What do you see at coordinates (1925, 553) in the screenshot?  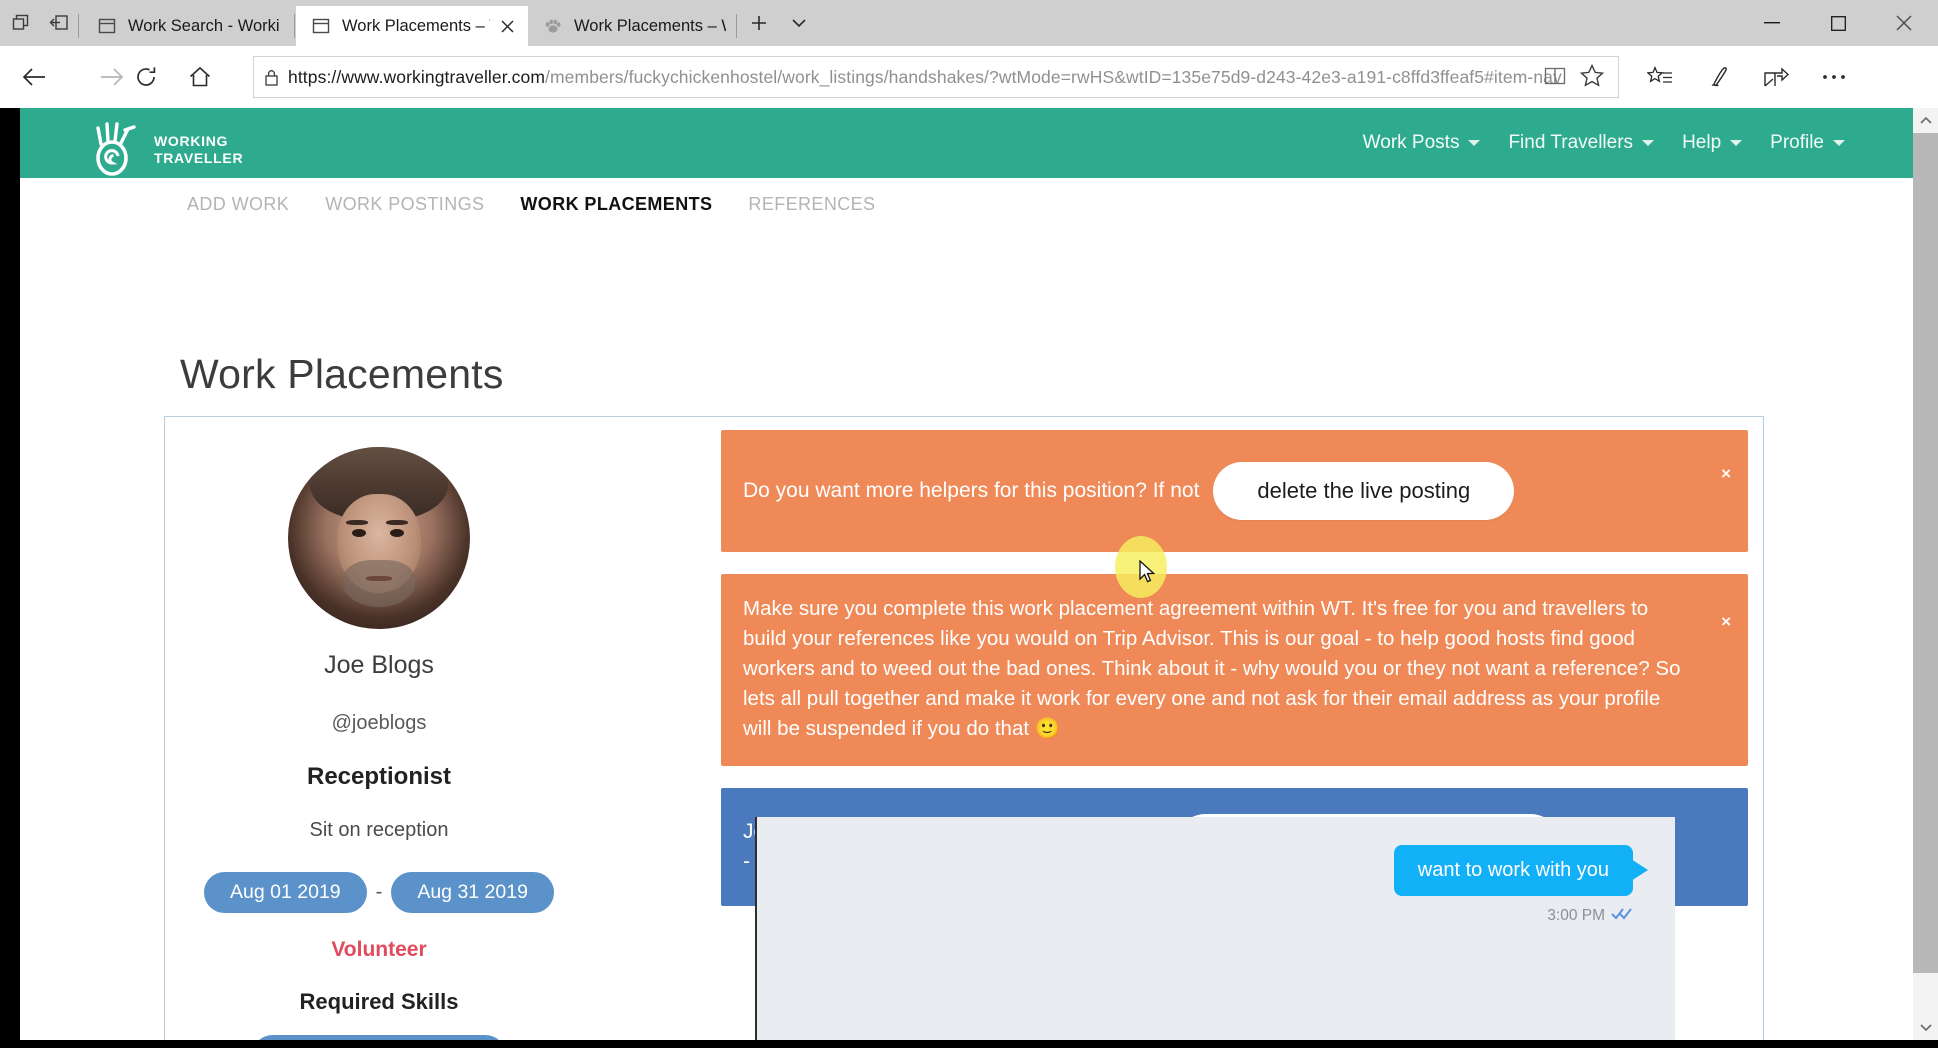 I see `scrollbar-thumb` at bounding box center [1925, 553].